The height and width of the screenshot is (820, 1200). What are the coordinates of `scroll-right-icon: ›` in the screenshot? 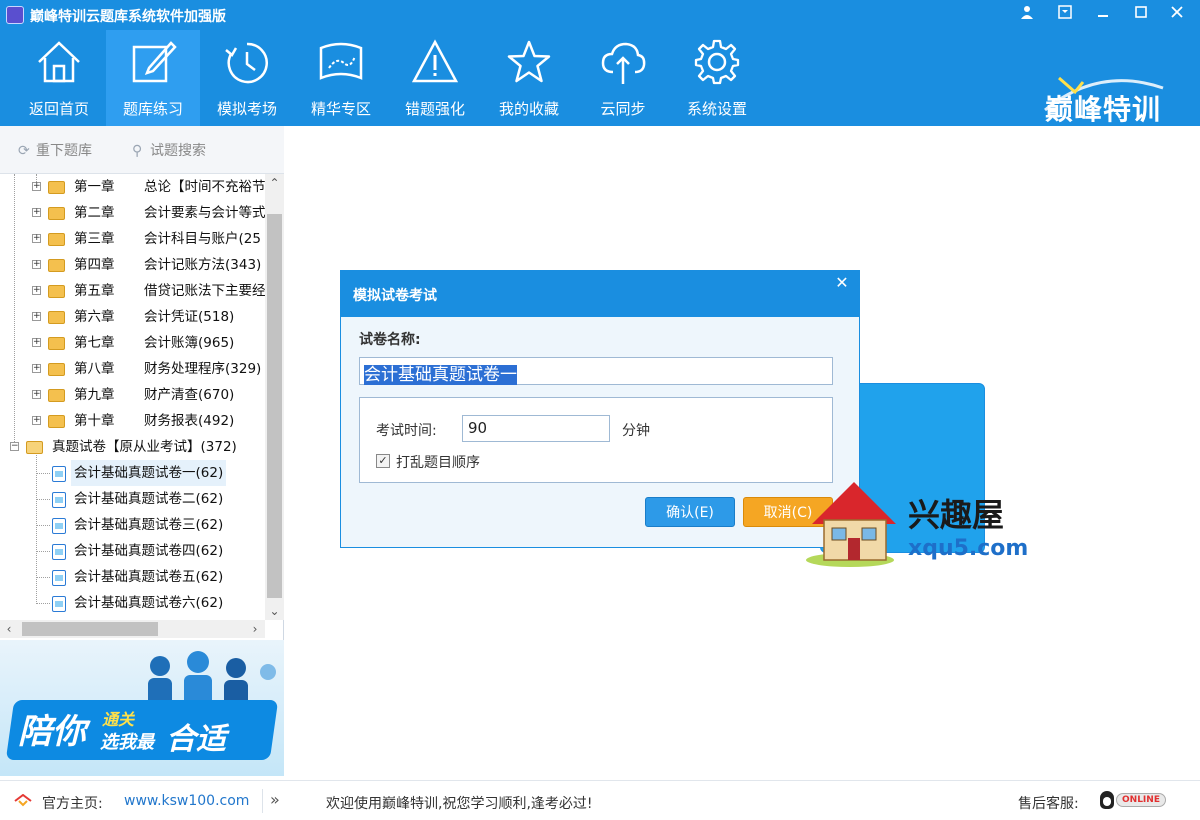 It's located at (255, 629).